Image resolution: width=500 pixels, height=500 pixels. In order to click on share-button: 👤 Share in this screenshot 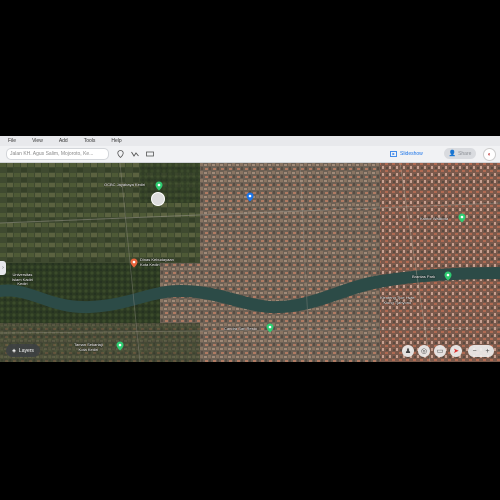, I will do `click(460, 153)`.